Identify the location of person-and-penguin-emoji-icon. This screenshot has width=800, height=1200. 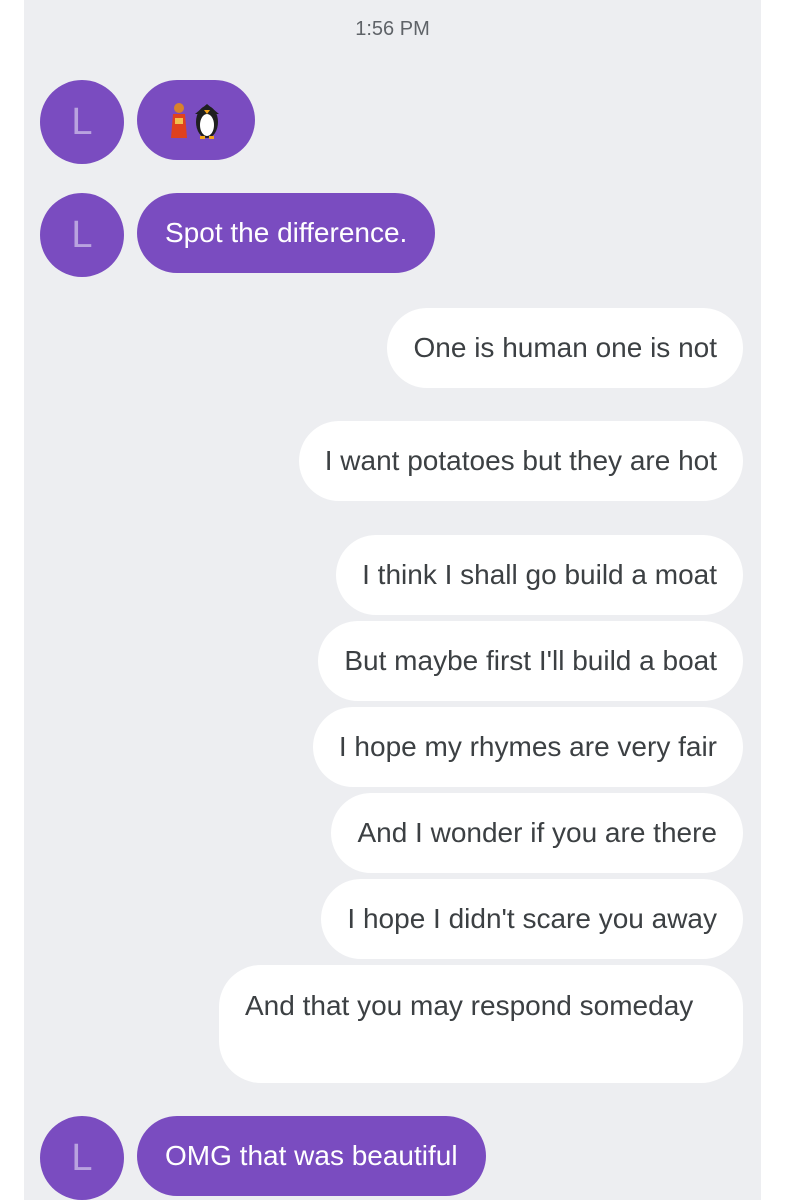
(195, 121).